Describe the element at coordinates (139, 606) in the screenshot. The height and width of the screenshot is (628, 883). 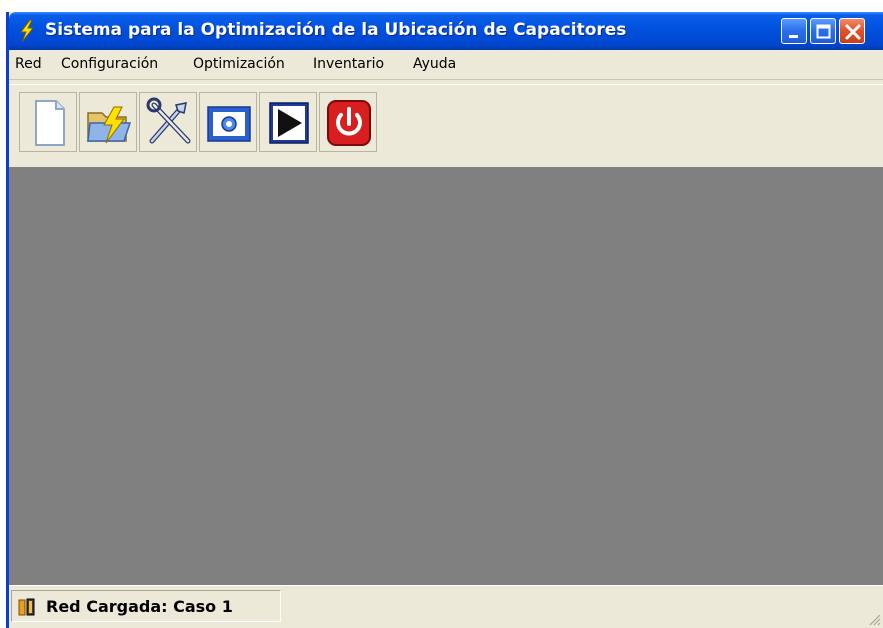
I see `status-text: Red Cargada: Caso 1` at that location.